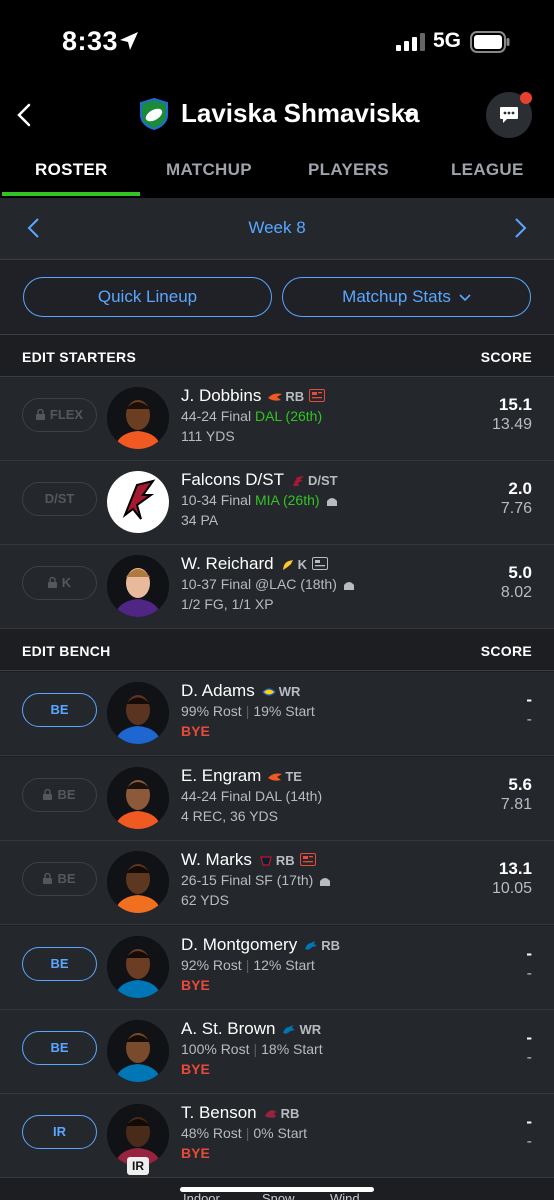 This screenshot has width=554, height=1200. Describe the element at coordinates (275, 397) in the screenshot. I see `broncos-logo-icon` at that location.